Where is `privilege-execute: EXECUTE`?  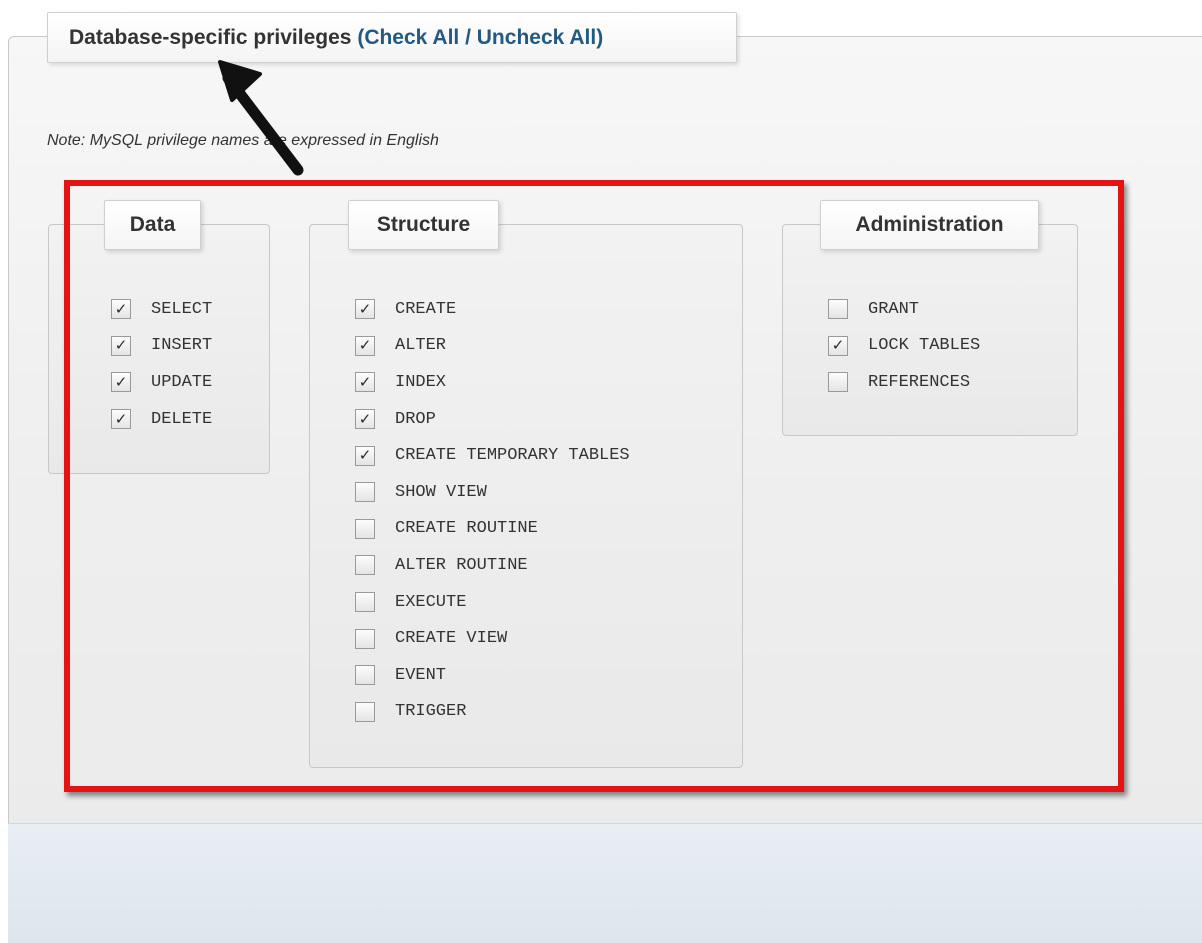 privilege-execute: EXECUTE is located at coordinates (492, 602).